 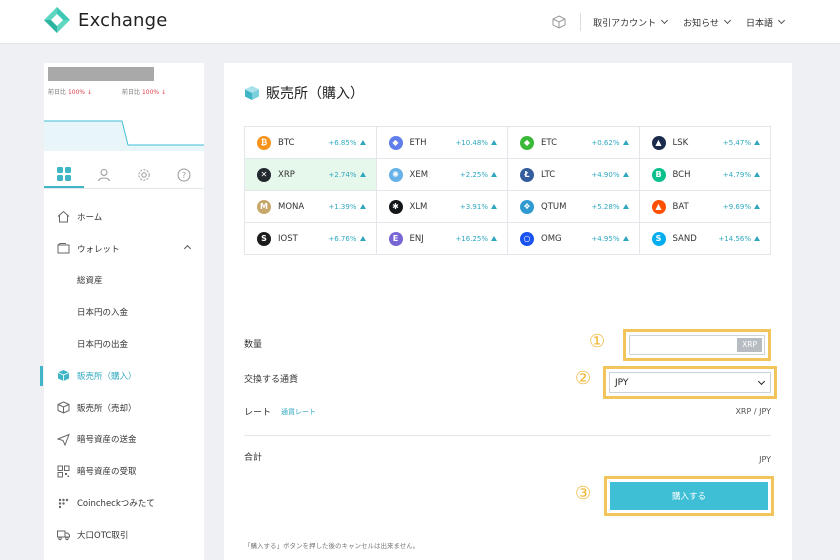 What do you see at coordinates (90, 281) in the screenshot?
I see `sidebar-item-label: 総資産` at bounding box center [90, 281].